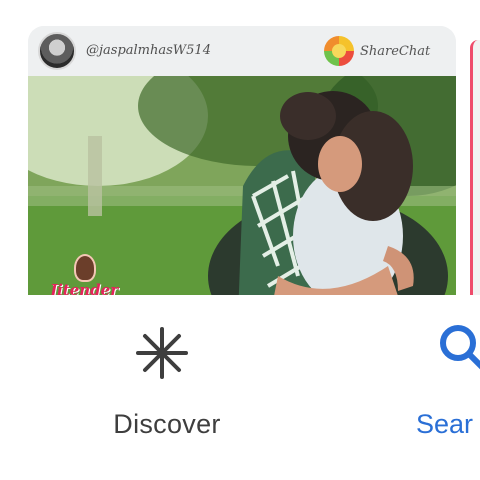 This screenshot has width=480, height=480. I want to click on username: @jaspalmhasW514, so click(148, 50).